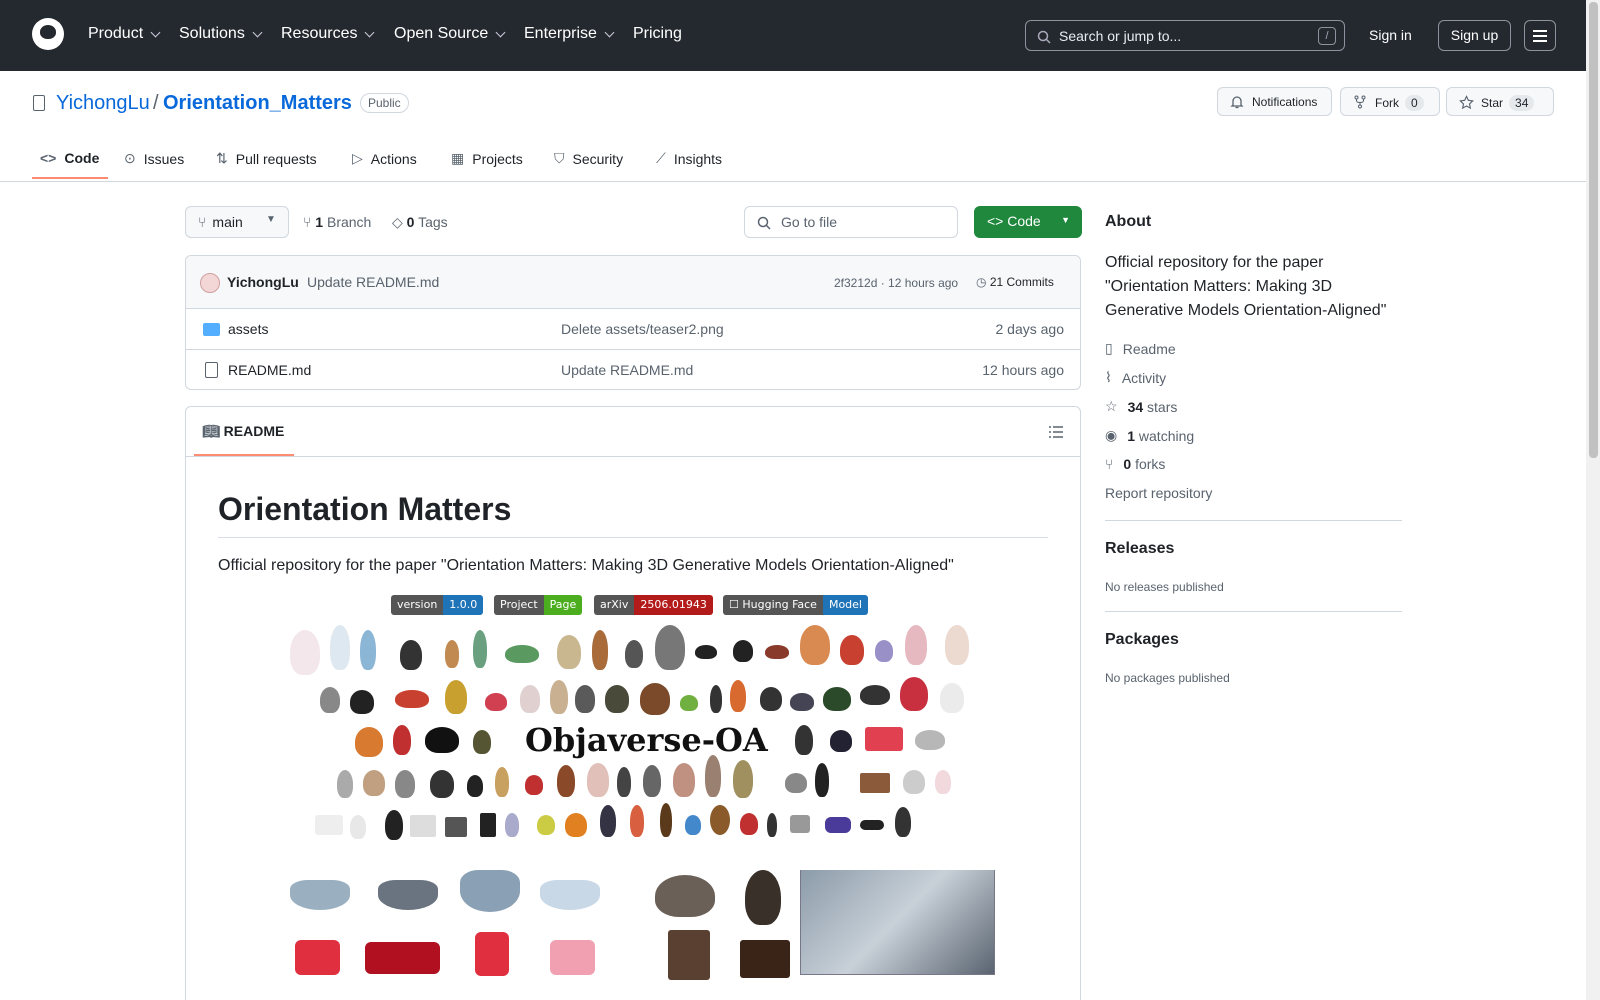 This screenshot has height=1000, width=1600. Describe the element at coordinates (373, 282) in the screenshot. I see `commit-message: Update README.md` at that location.